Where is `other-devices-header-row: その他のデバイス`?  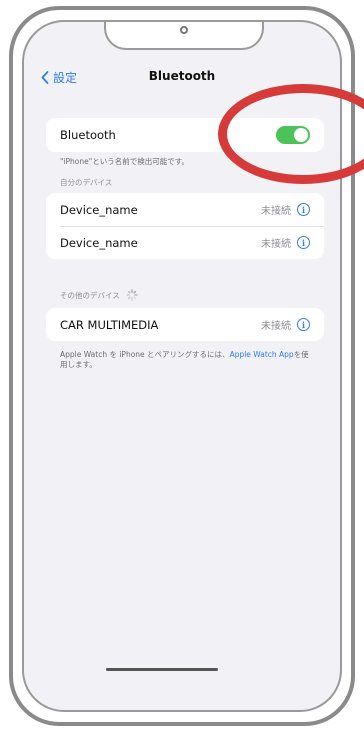 other-devices-header-row: その他のデバイス is located at coordinates (99, 295).